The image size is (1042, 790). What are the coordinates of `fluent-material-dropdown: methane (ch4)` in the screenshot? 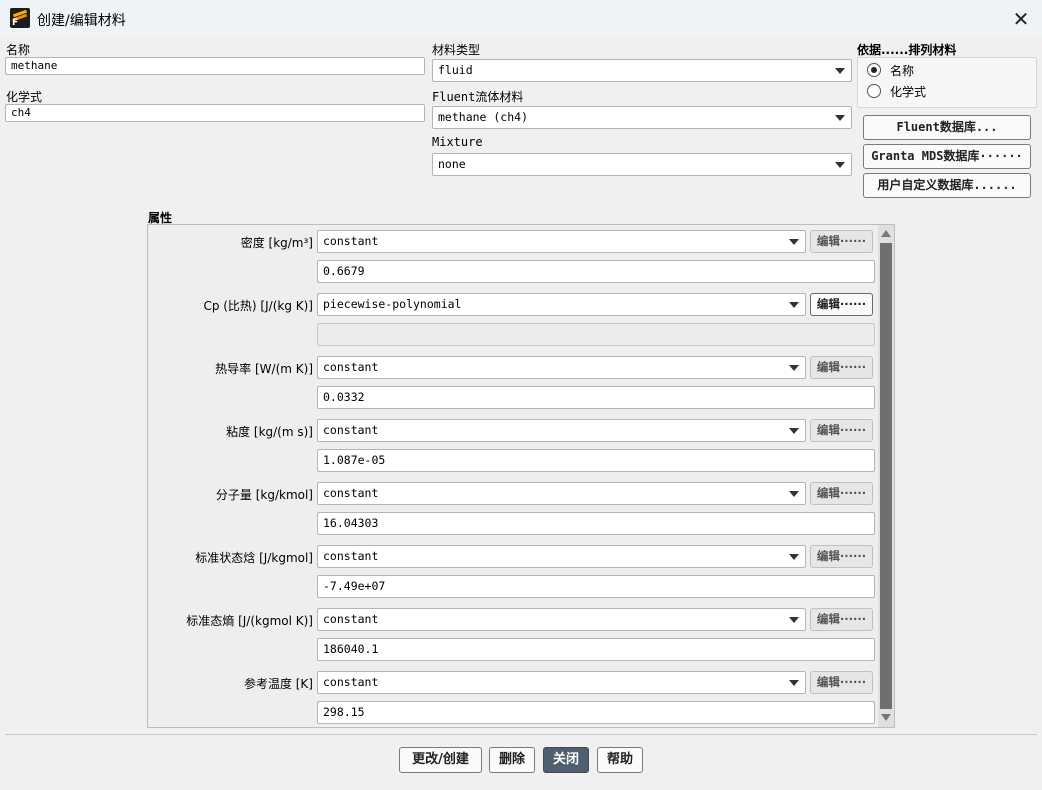 It's located at (642, 117).